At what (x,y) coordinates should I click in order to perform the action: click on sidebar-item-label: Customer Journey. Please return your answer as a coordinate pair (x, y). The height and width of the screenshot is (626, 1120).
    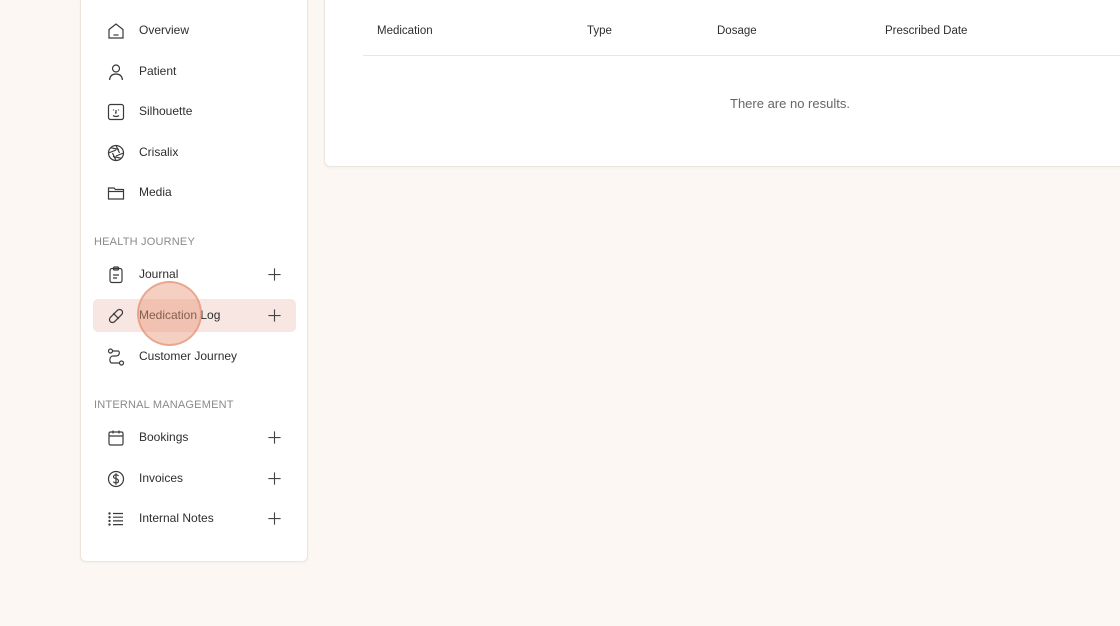
    Looking at the image, I should click on (188, 356).